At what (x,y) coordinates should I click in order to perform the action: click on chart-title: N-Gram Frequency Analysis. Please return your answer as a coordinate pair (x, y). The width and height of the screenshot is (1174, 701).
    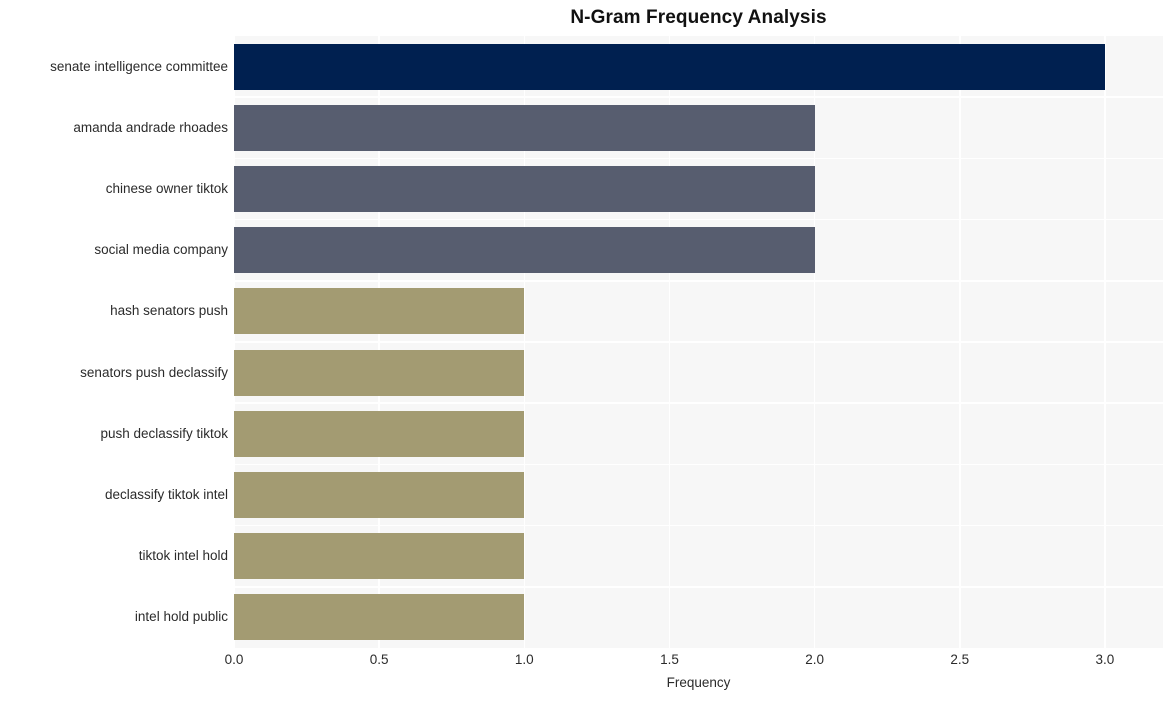
    Looking at the image, I should click on (698, 17).